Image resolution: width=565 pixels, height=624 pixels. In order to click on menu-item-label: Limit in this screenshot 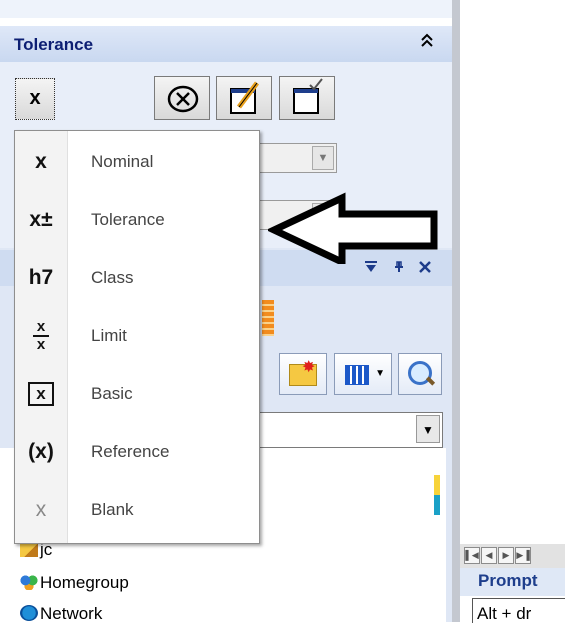, I will do `click(109, 335)`.